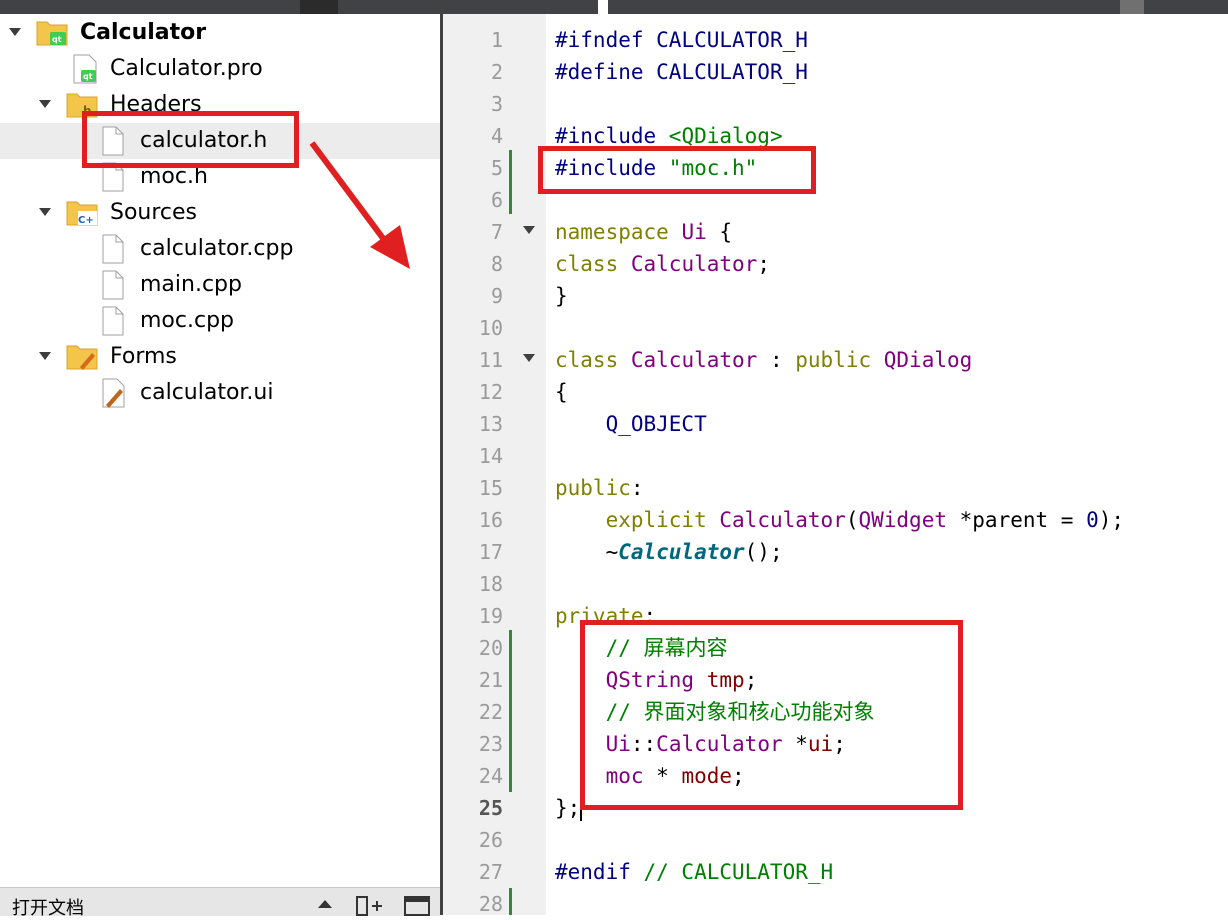 Image resolution: width=1228 pixels, height=920 pixels. What do you see at coordinates (928, 360) in the screenshot?
I see `code-token: QDialog` at bounding box center [928, 360].